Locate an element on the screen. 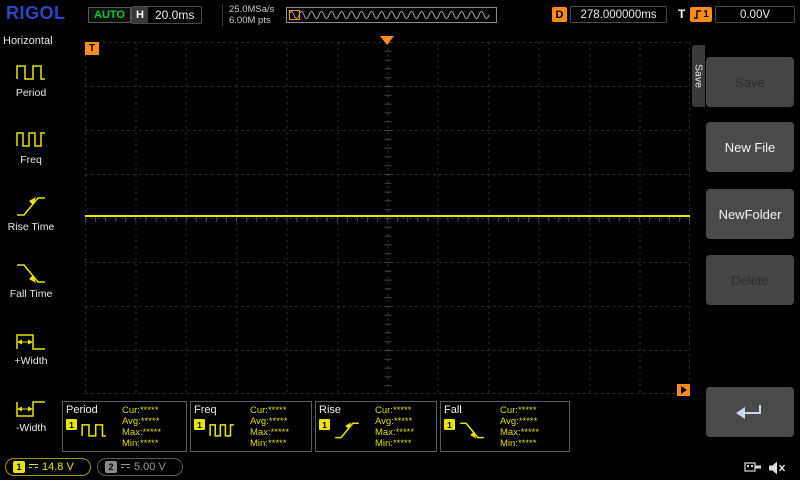 This screenshot has height=480, width=800. status-bar: 1 14.8 V 2 5.00 V is located at coordinates (400, 467).